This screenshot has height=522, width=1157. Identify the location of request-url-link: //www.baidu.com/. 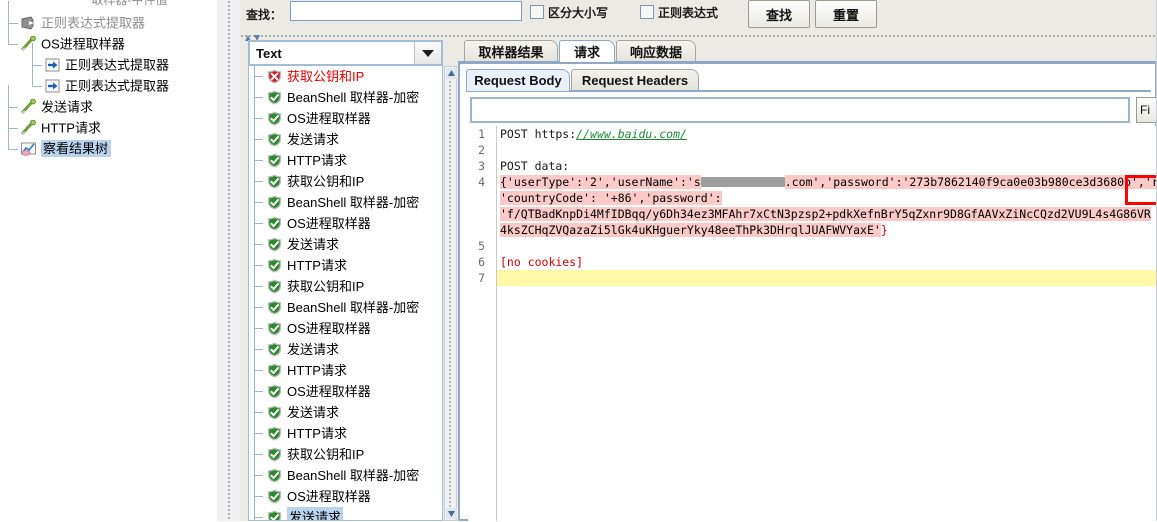
(631, 134).